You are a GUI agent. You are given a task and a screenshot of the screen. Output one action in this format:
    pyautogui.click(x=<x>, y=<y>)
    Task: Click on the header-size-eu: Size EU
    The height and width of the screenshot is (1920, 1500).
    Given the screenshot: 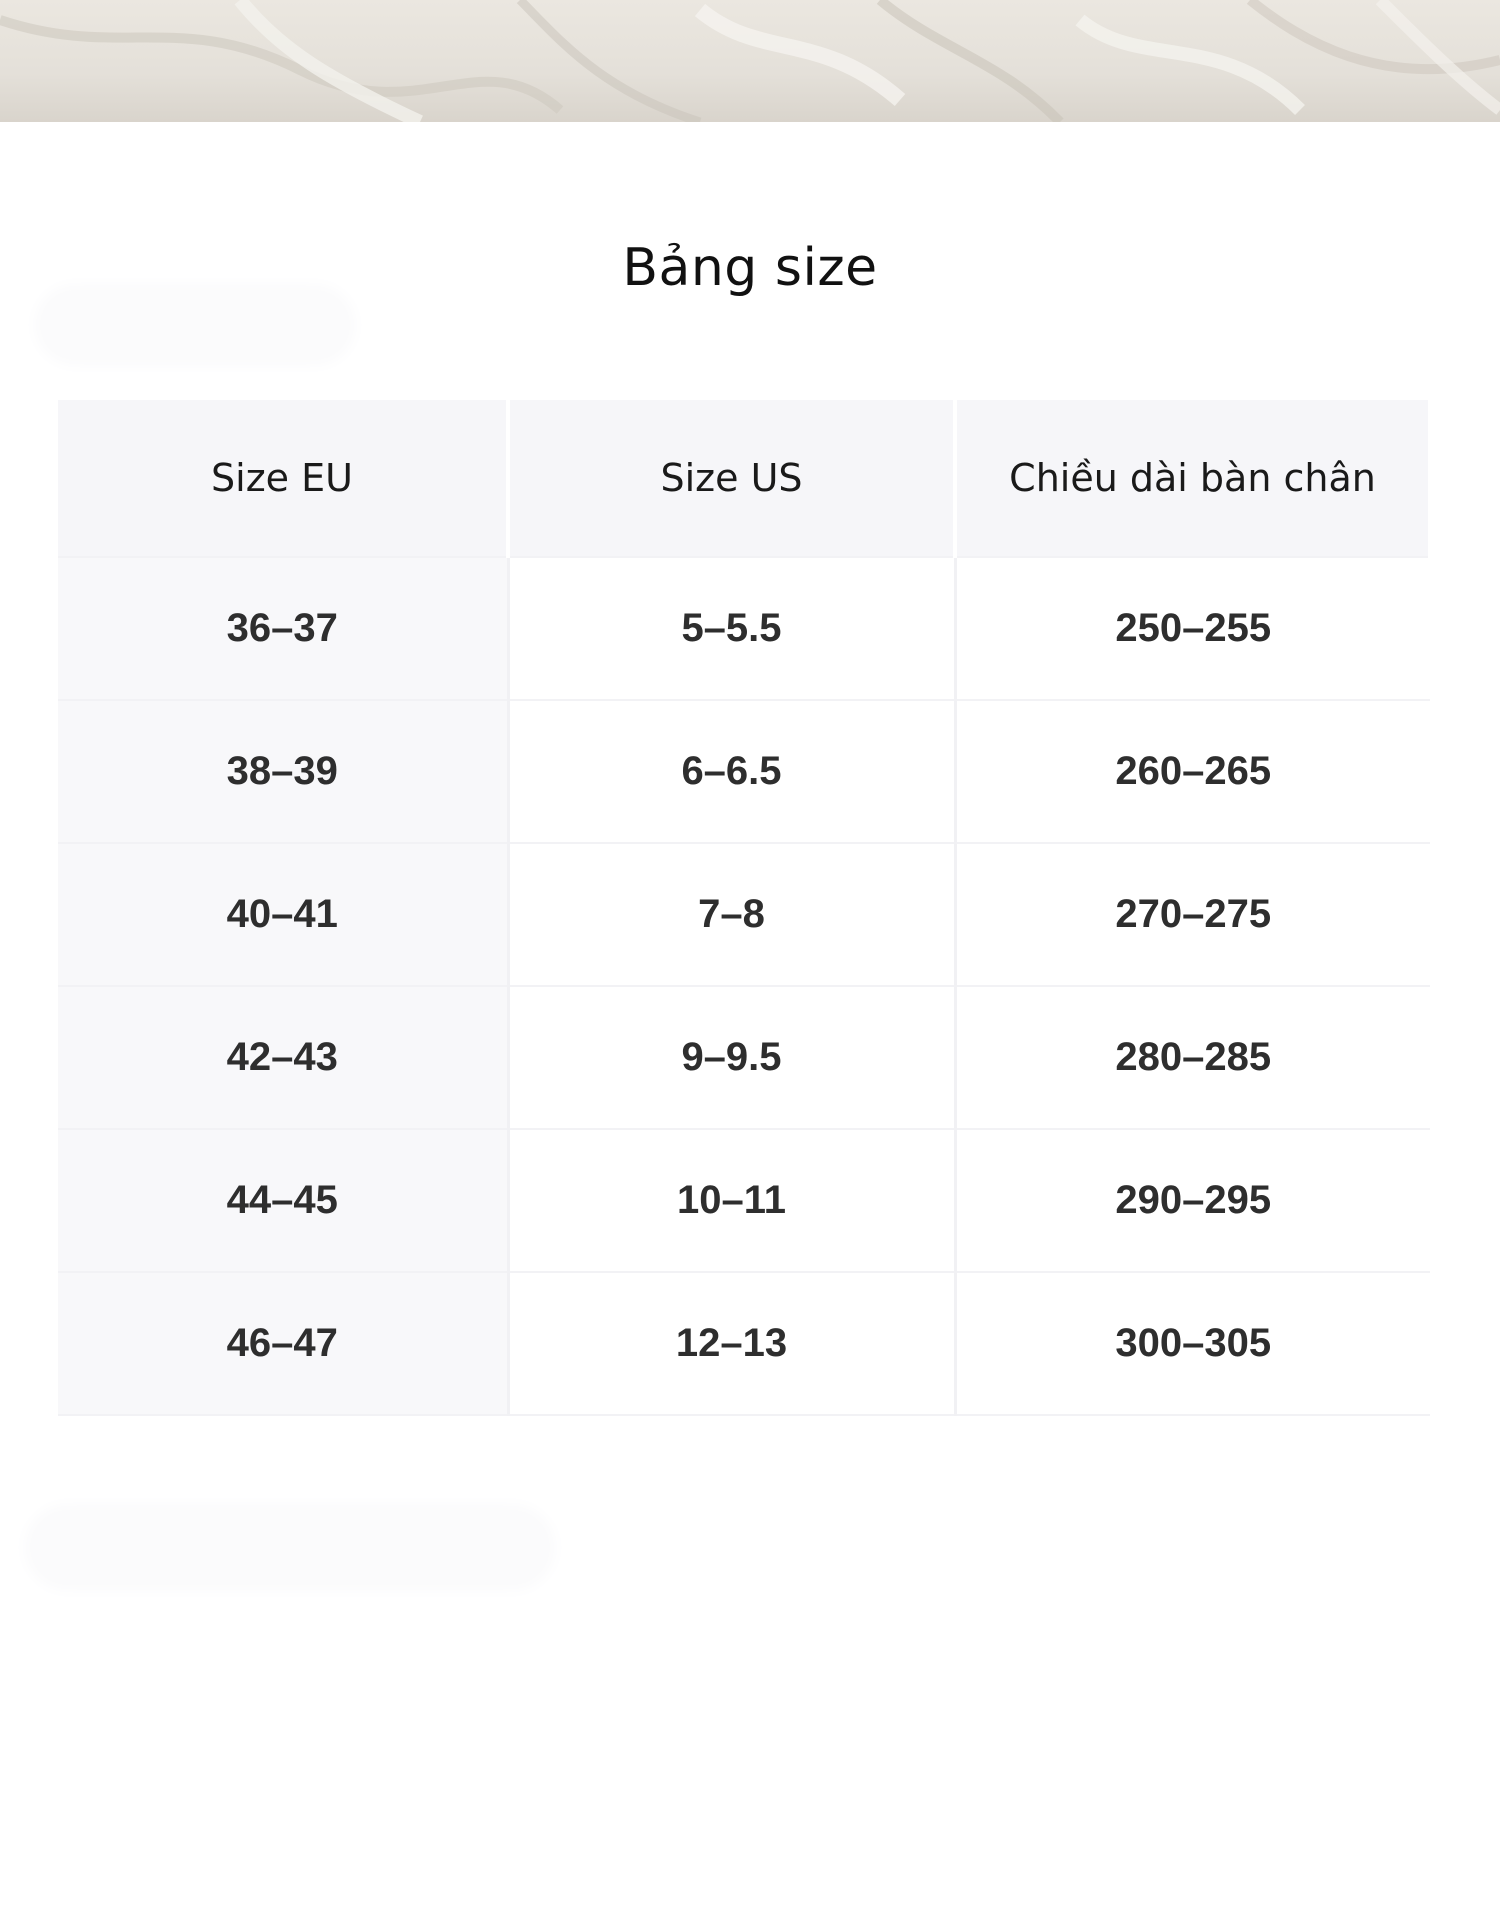 What is the action you would take?
    pyautogui.click(x=284, y=478)
    